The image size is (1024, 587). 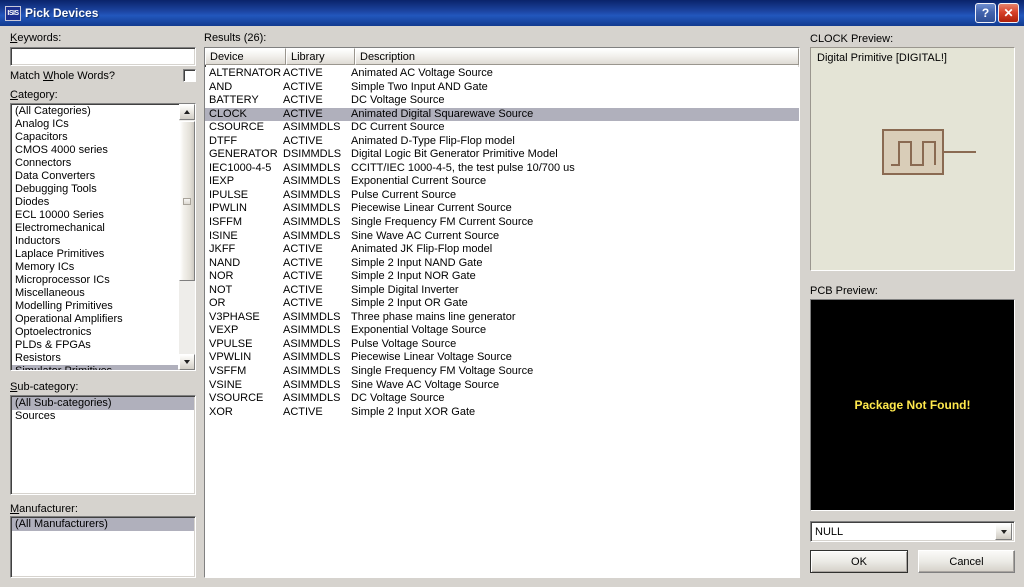 I want to click on category-list-item: Memory ICs, so click(x=95, y=267).